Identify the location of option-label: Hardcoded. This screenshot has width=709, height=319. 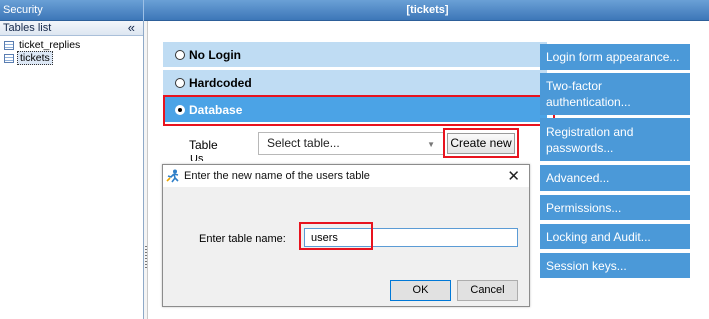
(220, 82).